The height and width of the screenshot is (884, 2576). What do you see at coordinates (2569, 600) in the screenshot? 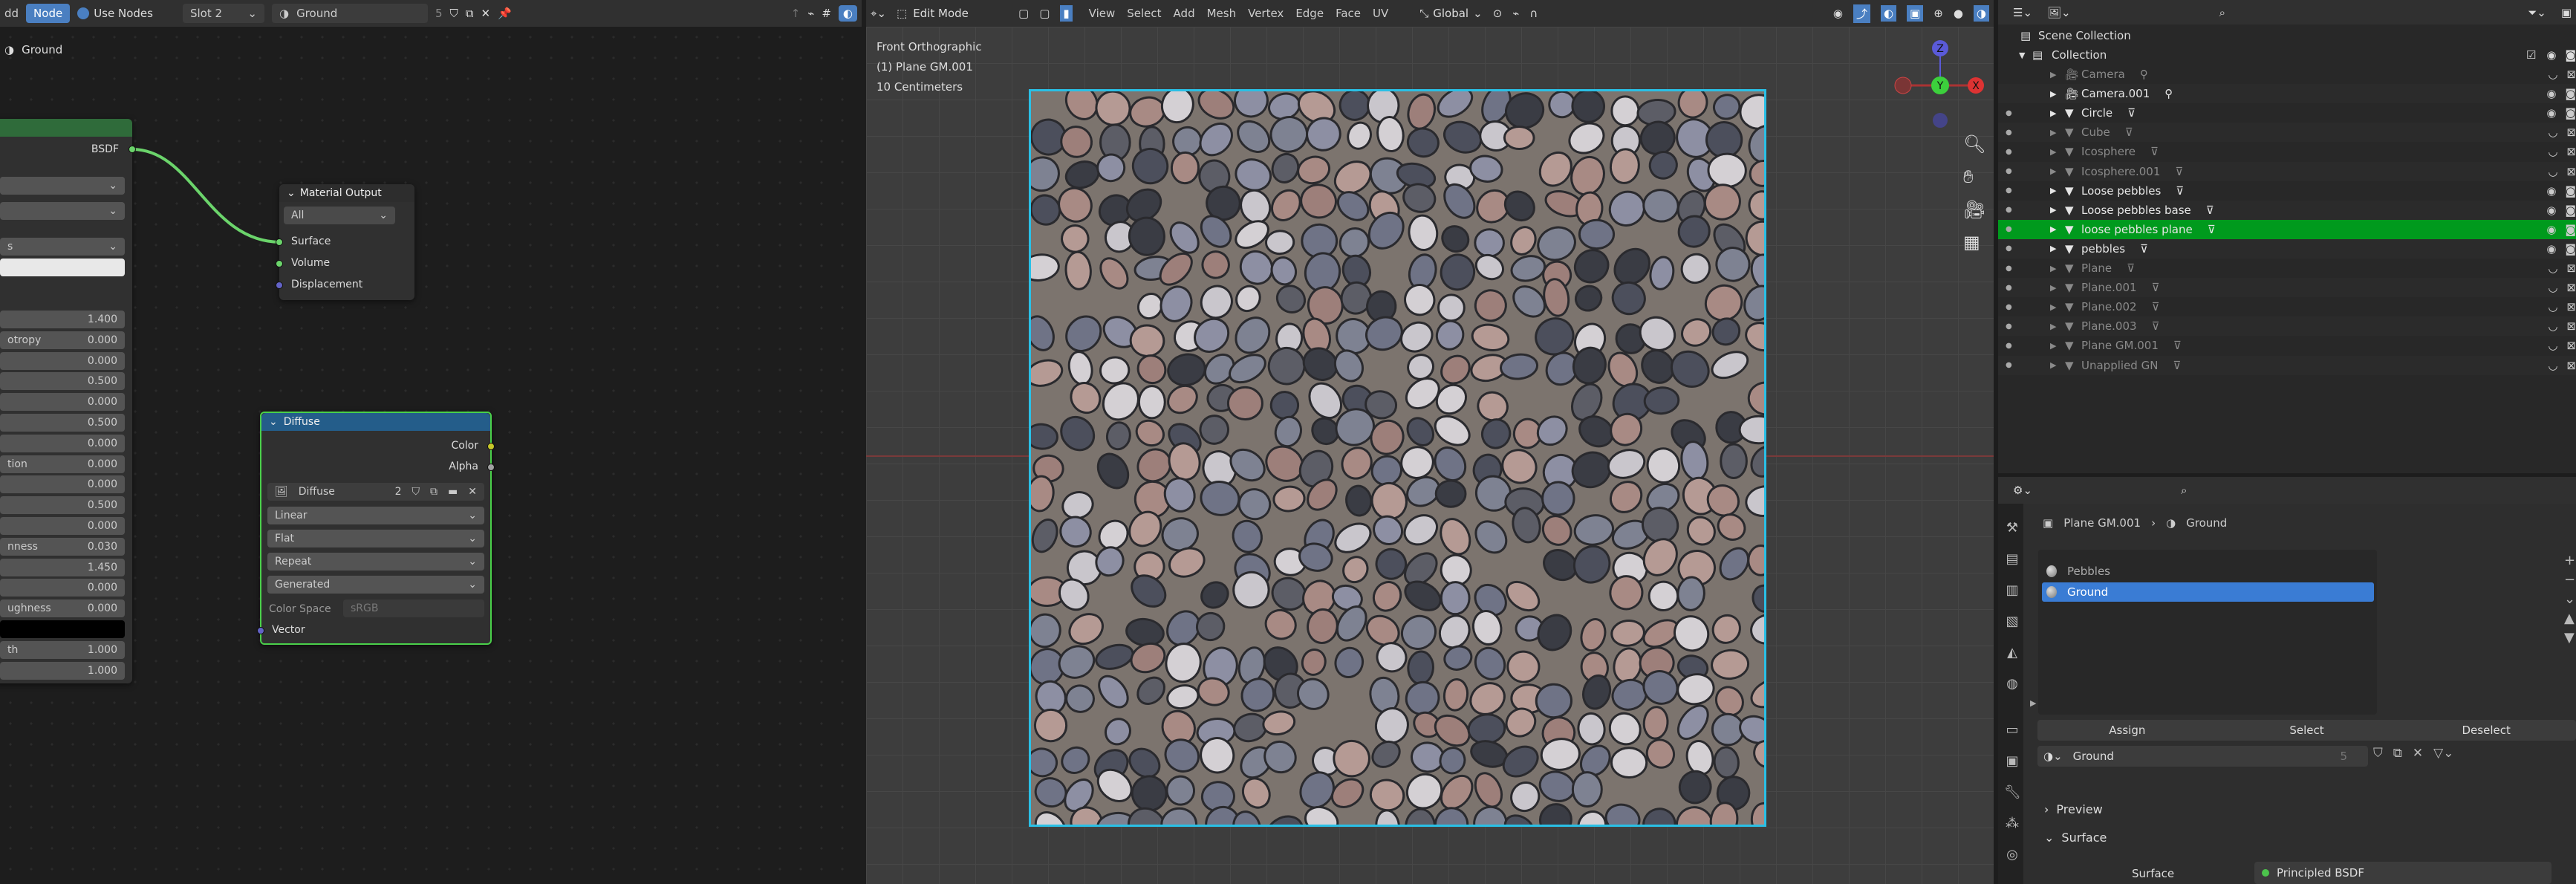
I see `slot-menu-icon: ⌄` at bounding box center [2569, 600].